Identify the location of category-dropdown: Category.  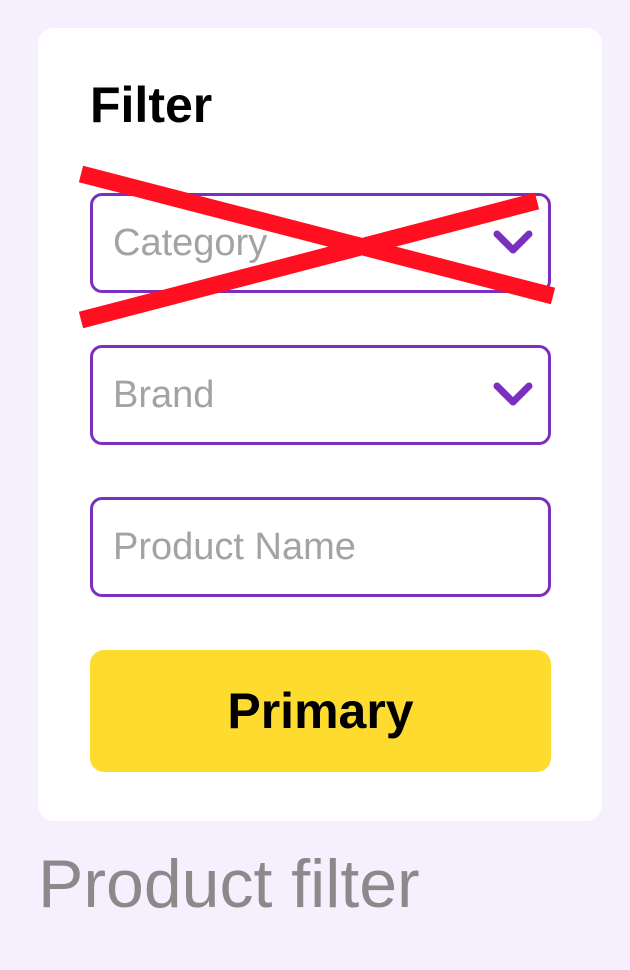
(320, 243).